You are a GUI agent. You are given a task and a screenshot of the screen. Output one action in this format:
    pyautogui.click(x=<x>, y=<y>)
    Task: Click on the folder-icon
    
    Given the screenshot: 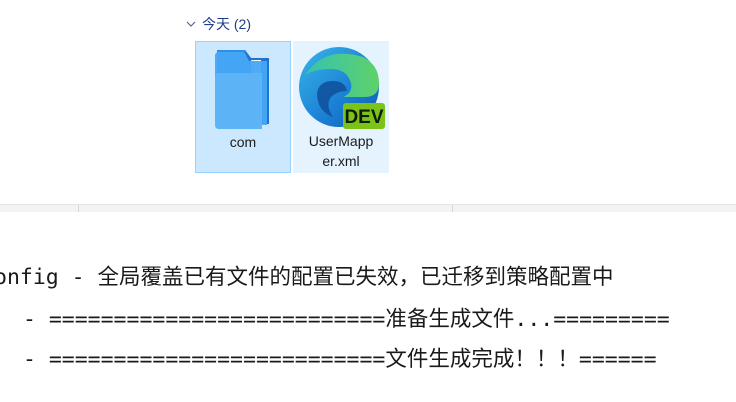 What is the action you would take?
    pyautogui.click(x=242, y=89)
    